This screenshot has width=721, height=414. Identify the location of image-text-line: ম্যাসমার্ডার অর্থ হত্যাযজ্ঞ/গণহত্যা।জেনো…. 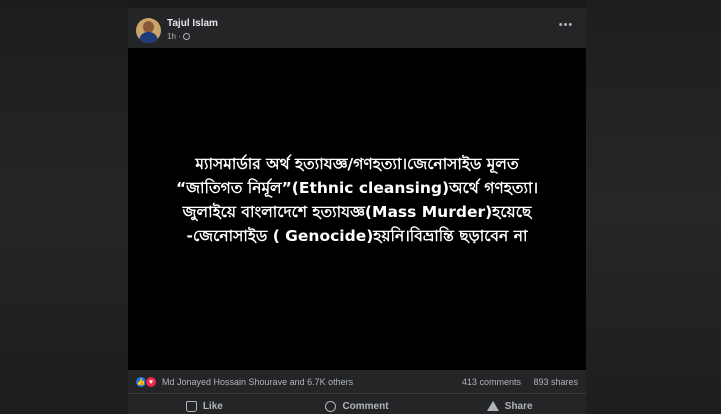
(357, 164).